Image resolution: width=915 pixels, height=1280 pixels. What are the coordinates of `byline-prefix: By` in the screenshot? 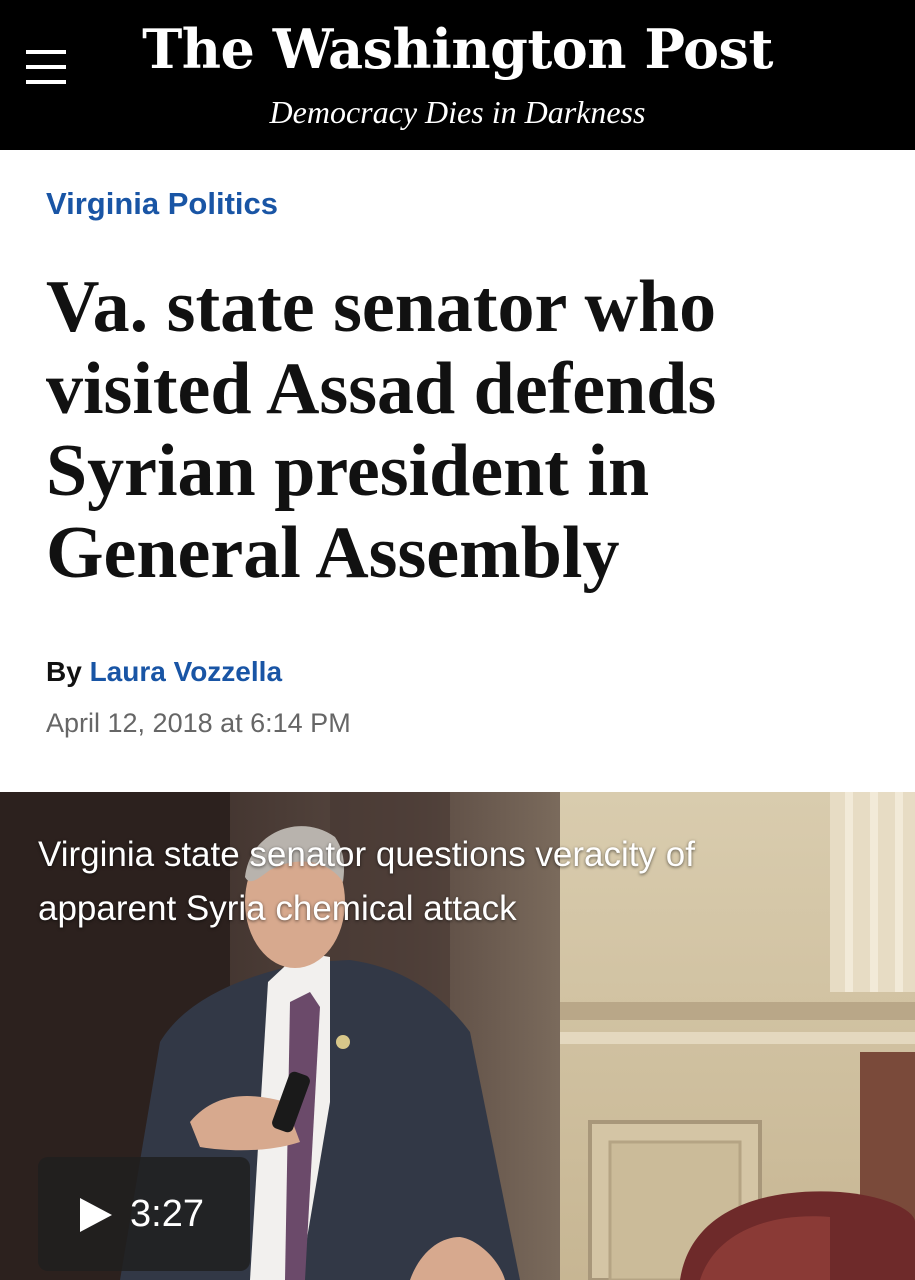 It's located at (64, 671).